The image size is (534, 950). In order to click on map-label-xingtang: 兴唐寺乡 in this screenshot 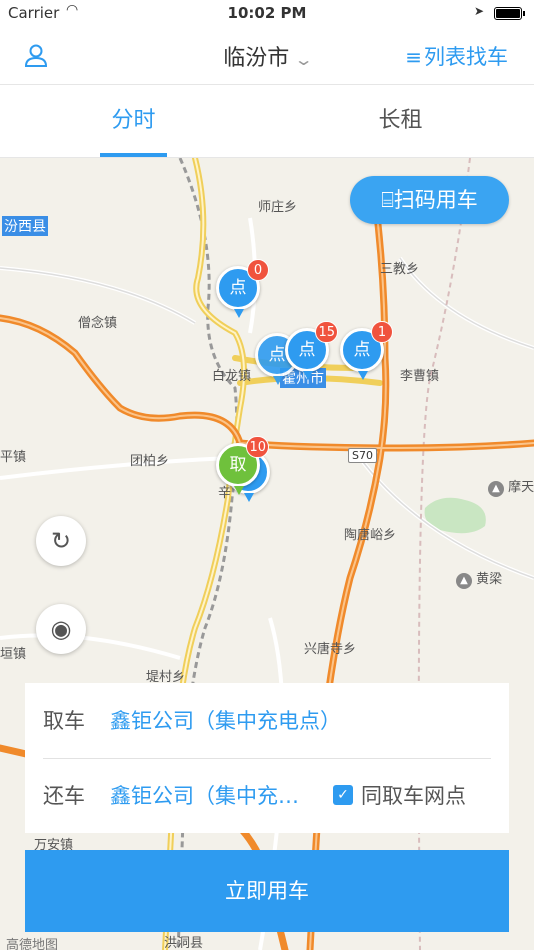, I will do `click(330, 649)`.